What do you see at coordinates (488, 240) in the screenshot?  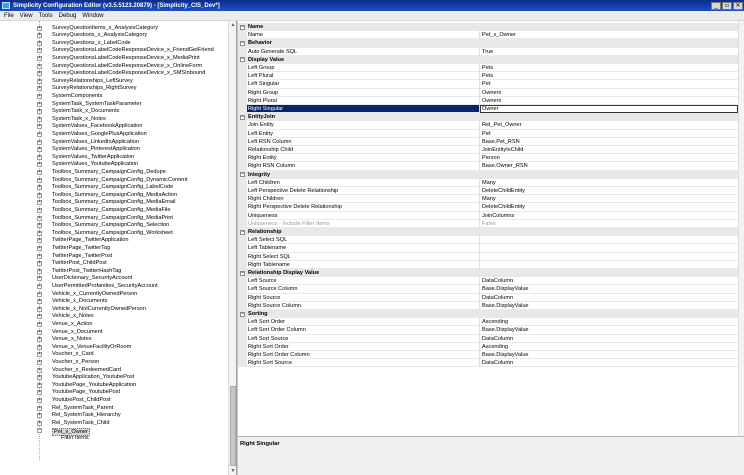 I see `property-row: Left Select SQL` at bounding box center [488, 240].